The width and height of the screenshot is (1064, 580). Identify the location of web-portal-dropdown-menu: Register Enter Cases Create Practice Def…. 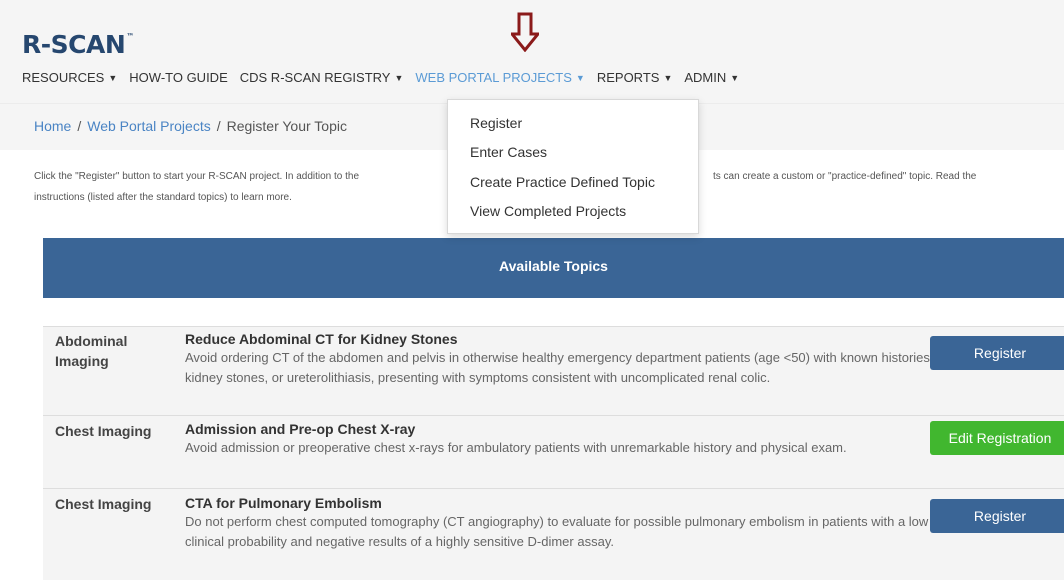
(573, 166).